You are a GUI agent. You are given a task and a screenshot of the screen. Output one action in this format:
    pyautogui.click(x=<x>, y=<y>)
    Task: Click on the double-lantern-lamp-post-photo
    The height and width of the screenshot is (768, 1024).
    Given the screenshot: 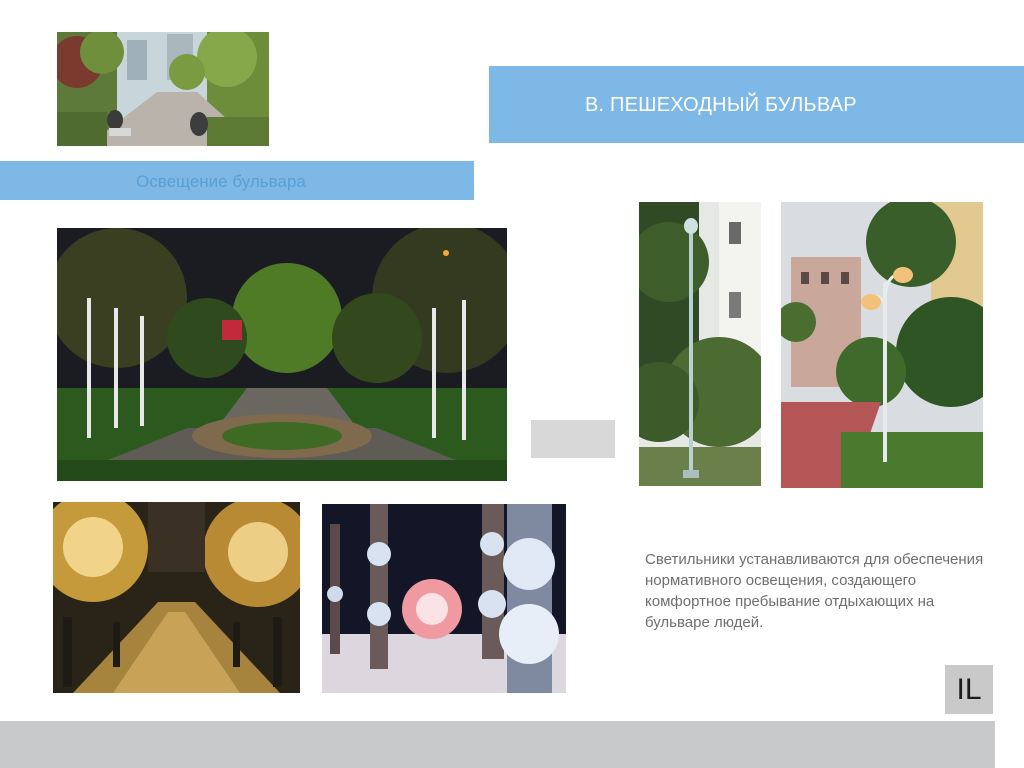 What is the action you would take?
    pyautogui.click(x=882, y=345)
    